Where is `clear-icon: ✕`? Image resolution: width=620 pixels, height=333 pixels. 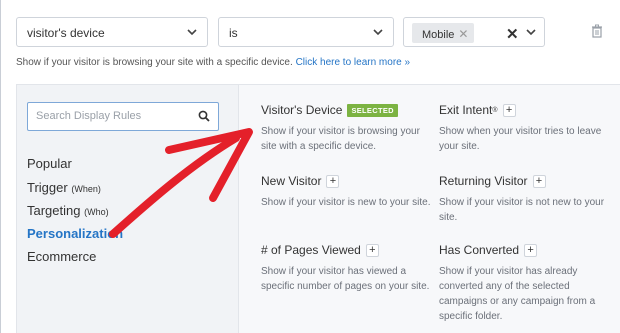
clear-icon: ✕ is located at coordinates (512, 34).